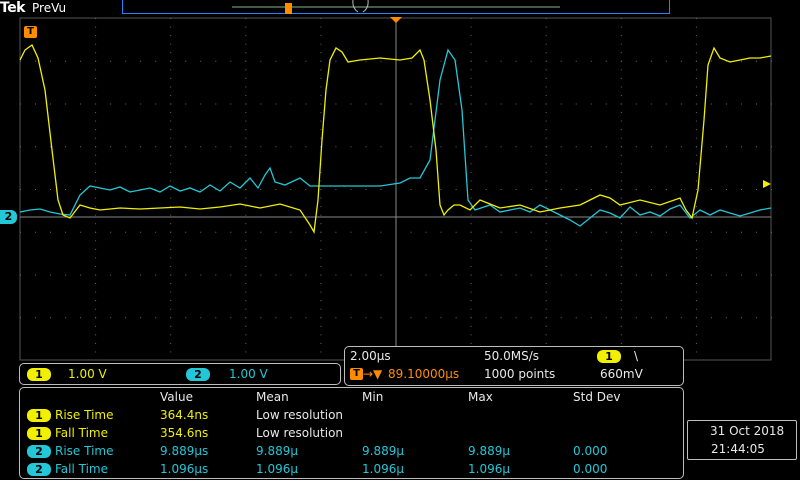 This screenshot has width=800, height=480. I want to click on trigger-level: 660mV, so click(621, 374).